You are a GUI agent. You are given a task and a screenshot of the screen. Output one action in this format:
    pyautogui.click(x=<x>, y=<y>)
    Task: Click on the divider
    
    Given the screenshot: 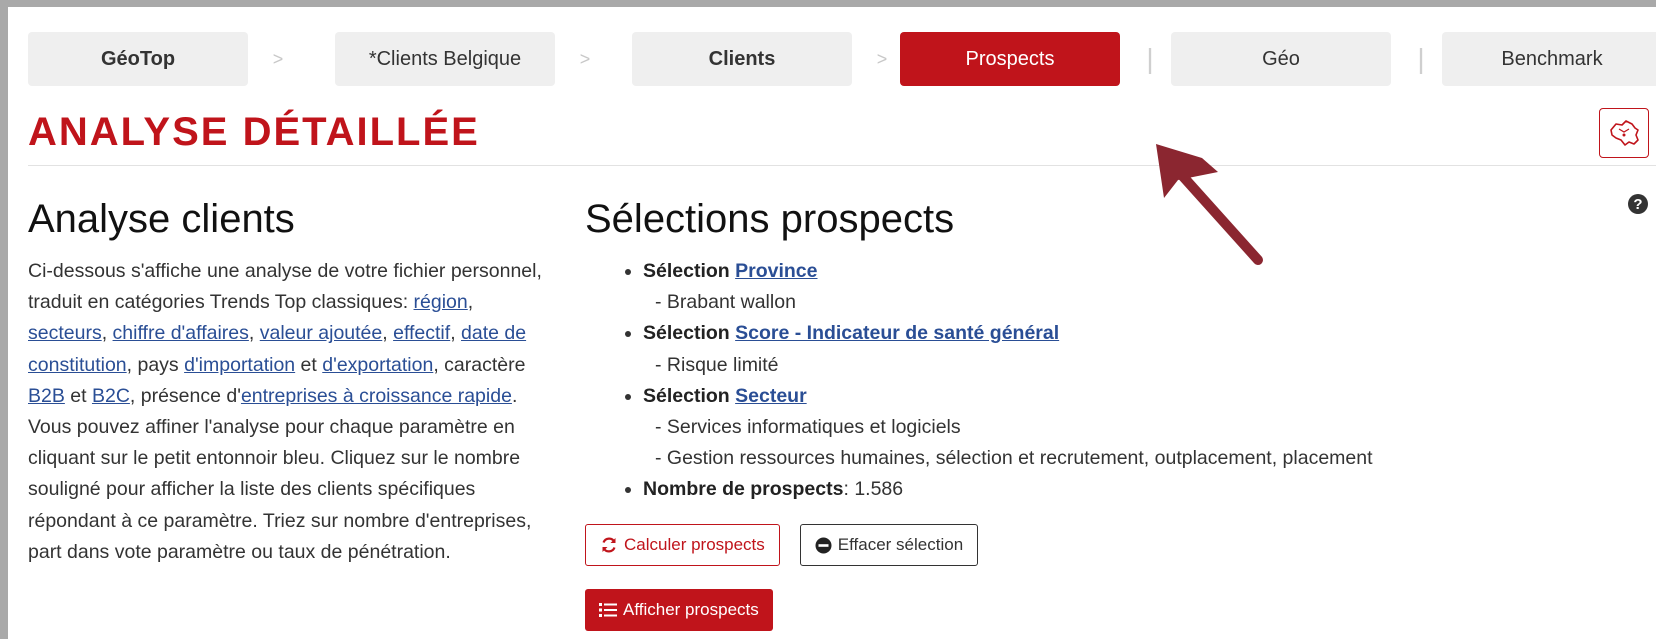 What is the action you would take?
    pyautogui.click(x=842, y=165)
    